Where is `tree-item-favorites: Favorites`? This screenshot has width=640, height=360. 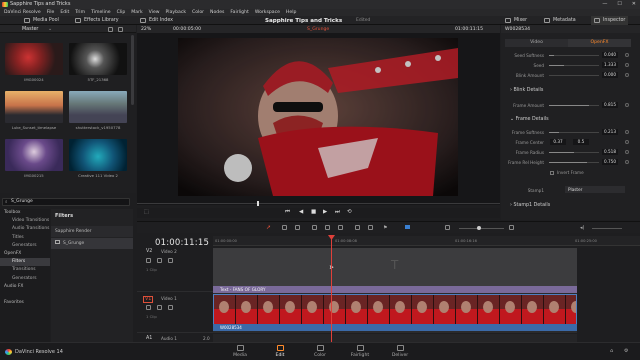 tree-item-favorites: Favorites is located at coordinates (25, 303).